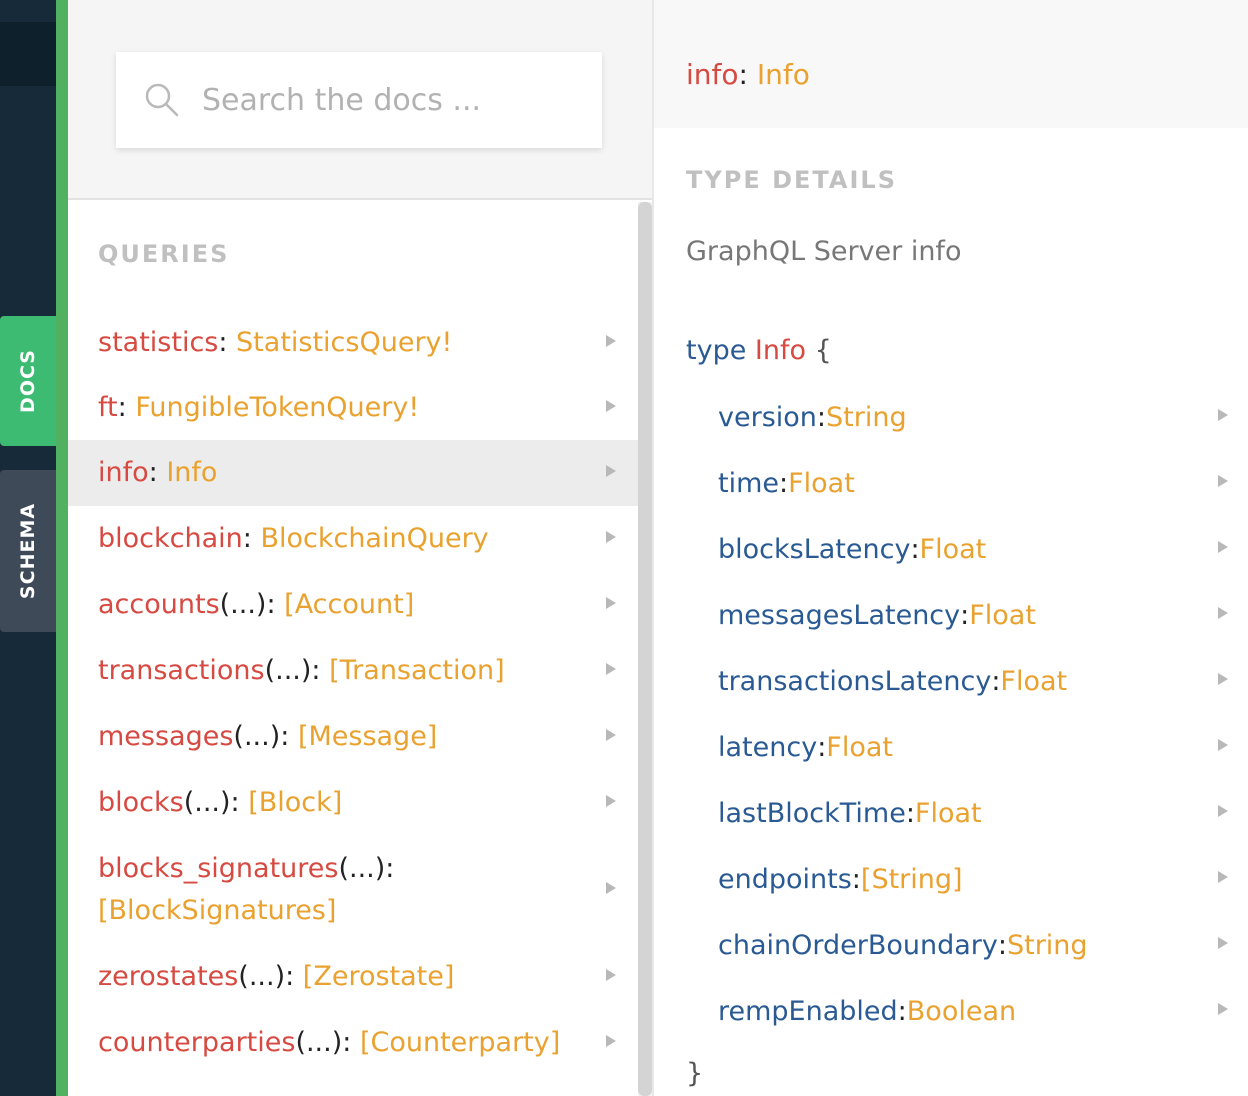 This screenshot has width=1248, height=1096. Describe the element at coordinates (374, 538) in the screenshot. I see `query-field-type: BlockchainQuery` at that location.